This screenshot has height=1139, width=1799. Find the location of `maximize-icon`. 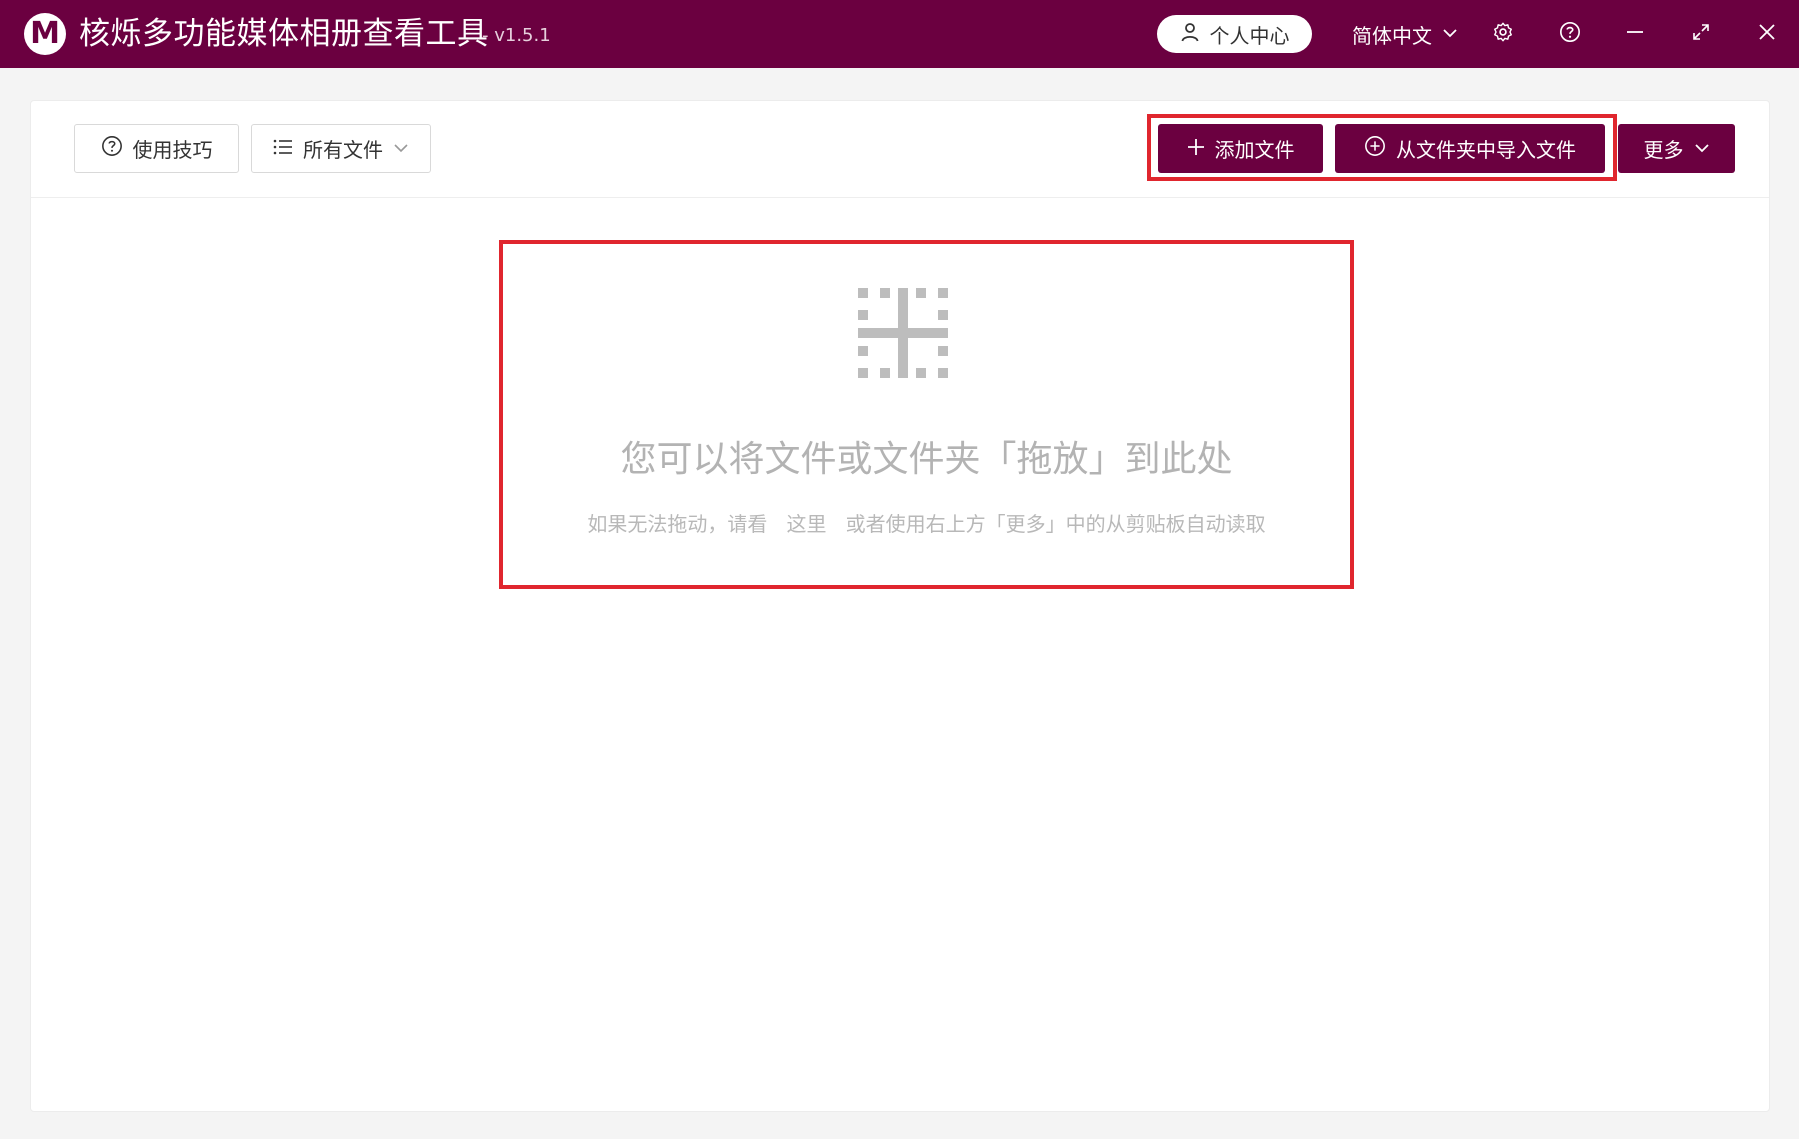

maximize-icon is located at coordinates (1701, 34).